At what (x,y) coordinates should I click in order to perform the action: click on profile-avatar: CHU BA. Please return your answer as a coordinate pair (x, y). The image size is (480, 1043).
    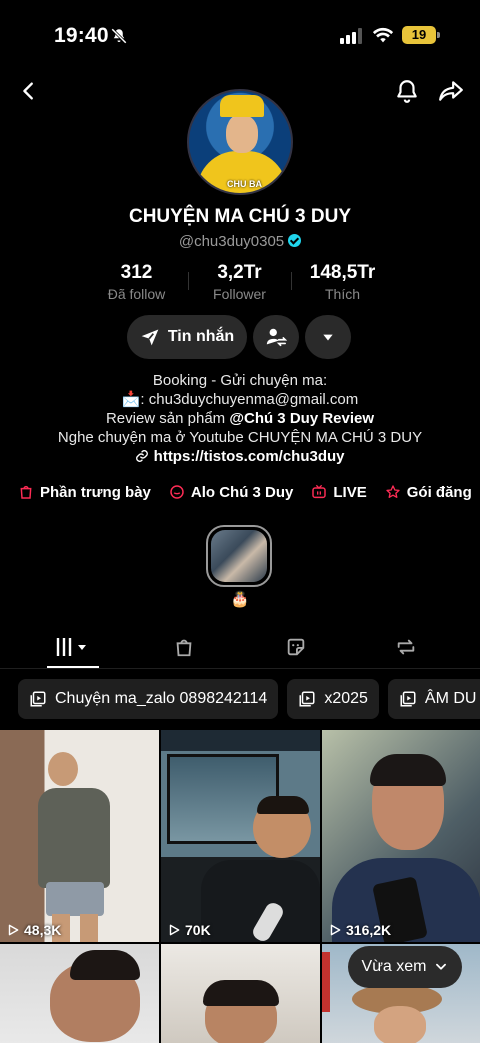
    Looking at the image, I should click on (240, 142).